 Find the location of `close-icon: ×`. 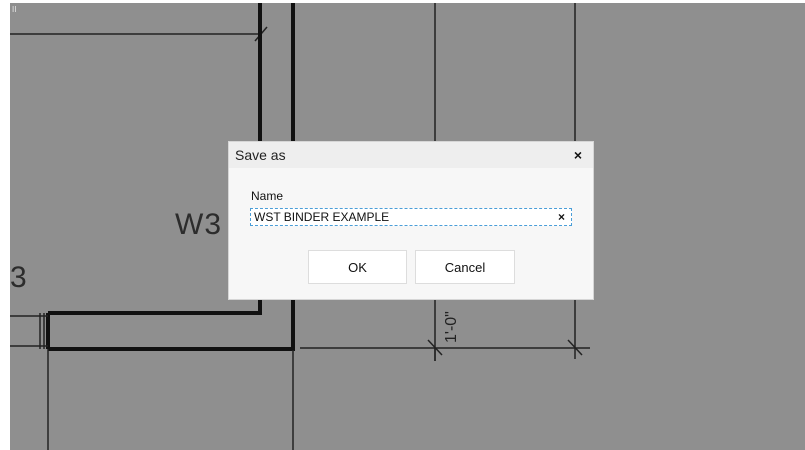

close-icon: × is located at coordinates (578, 155).